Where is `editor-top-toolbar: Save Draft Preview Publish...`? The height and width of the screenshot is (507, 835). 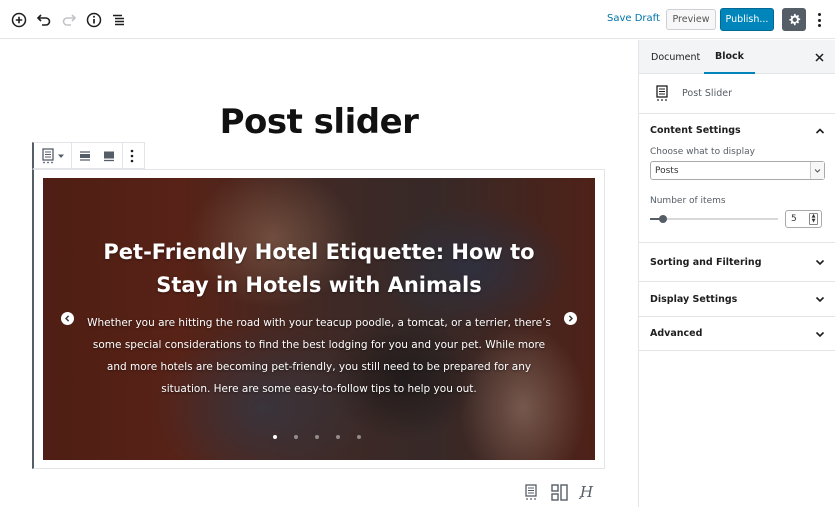 editor-top-toolbar: Save Draft Preview Publish... is located at coordinates (417, 19).